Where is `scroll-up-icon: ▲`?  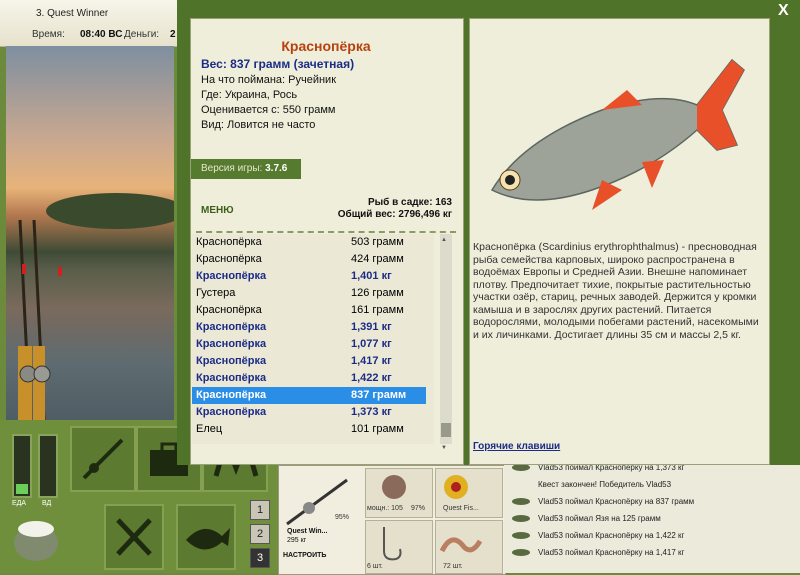 scroll-up-icon: ▲ is located at coordinates (444, 240).